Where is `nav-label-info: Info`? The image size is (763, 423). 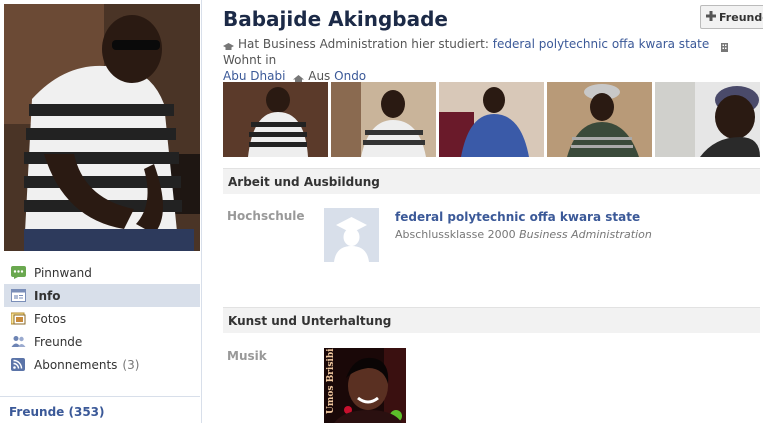 nav-label-info: Info is located at coordinates (47, 295).